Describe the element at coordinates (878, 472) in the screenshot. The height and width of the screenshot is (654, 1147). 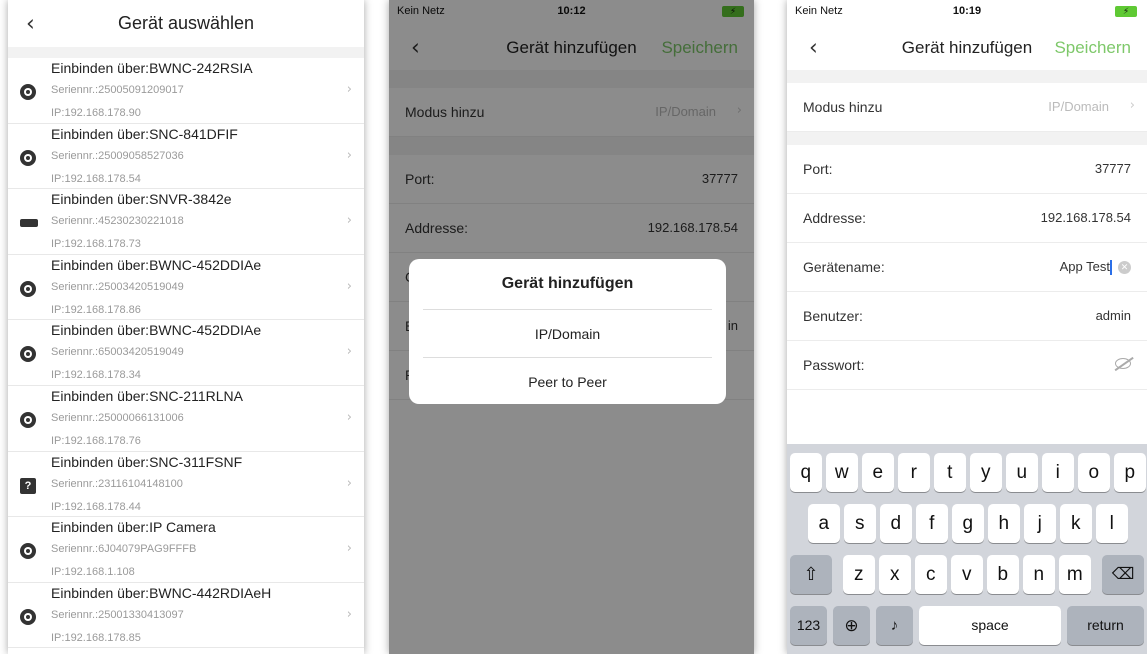
I see `key-e: e` at that location.